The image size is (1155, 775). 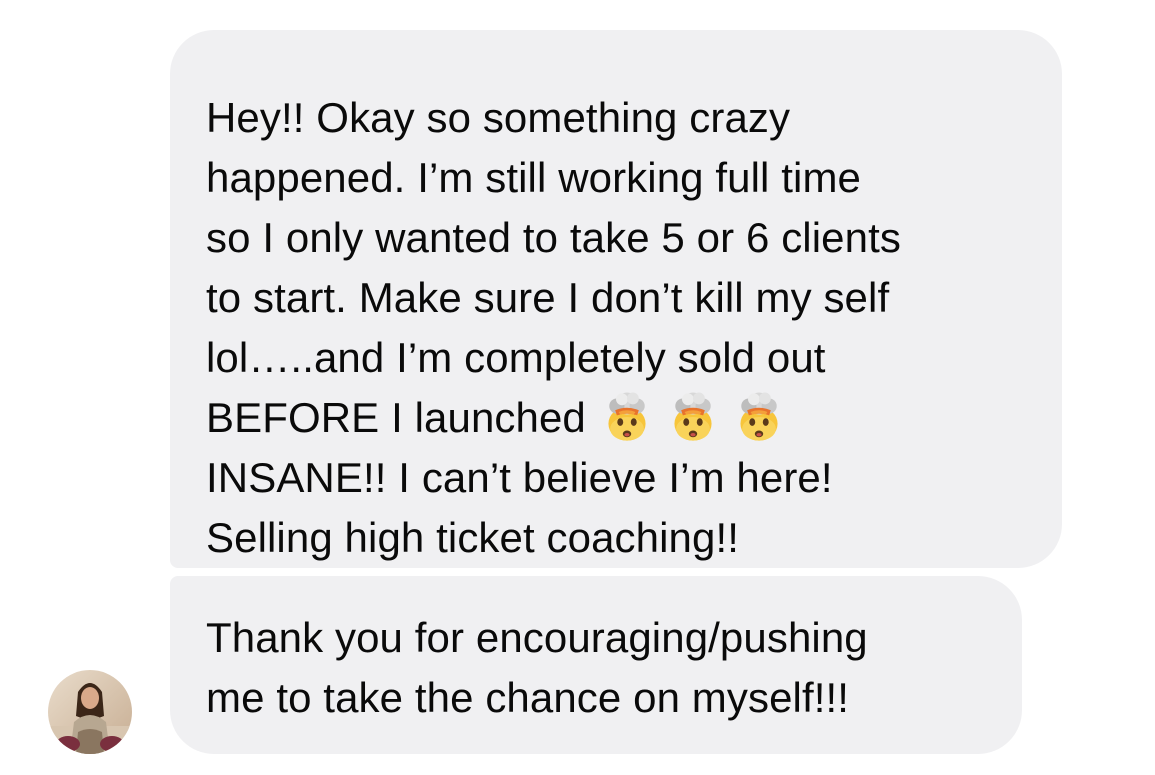 I want to click on message-line: me to take the chance on myself!!!, so click(x=528, y=697).